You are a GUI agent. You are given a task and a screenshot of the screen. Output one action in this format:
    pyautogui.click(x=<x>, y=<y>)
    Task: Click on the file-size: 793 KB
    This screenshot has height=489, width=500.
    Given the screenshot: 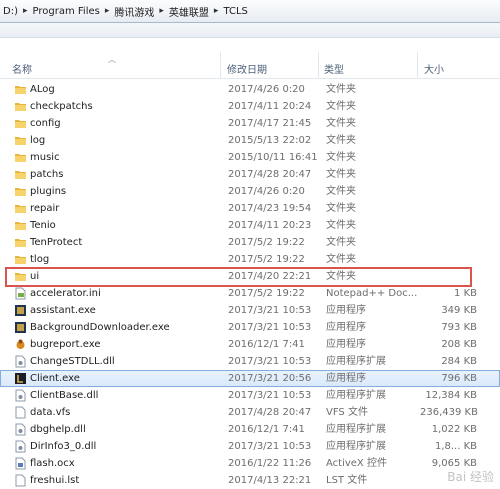 What is the action you would take?
    pyautogui.click(x=459, y=327)
    